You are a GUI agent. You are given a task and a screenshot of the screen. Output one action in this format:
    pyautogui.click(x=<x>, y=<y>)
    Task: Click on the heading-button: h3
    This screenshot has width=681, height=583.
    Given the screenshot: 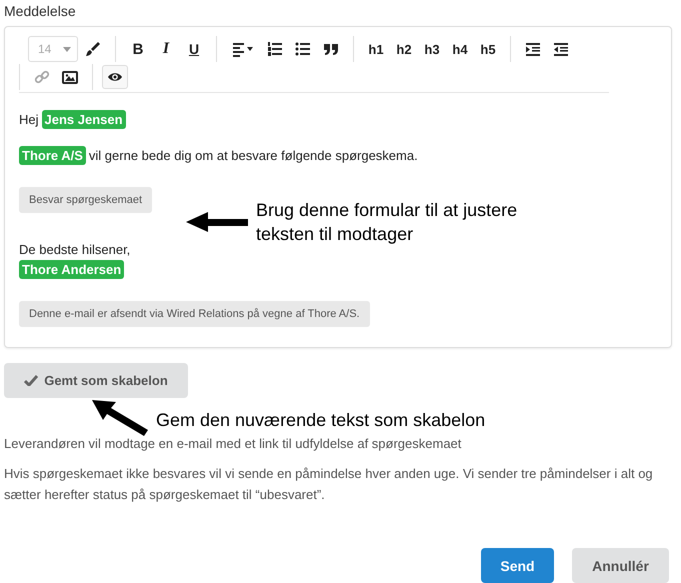 What is the action you would take?
    pyautogui.click(x=432, y=49)
    